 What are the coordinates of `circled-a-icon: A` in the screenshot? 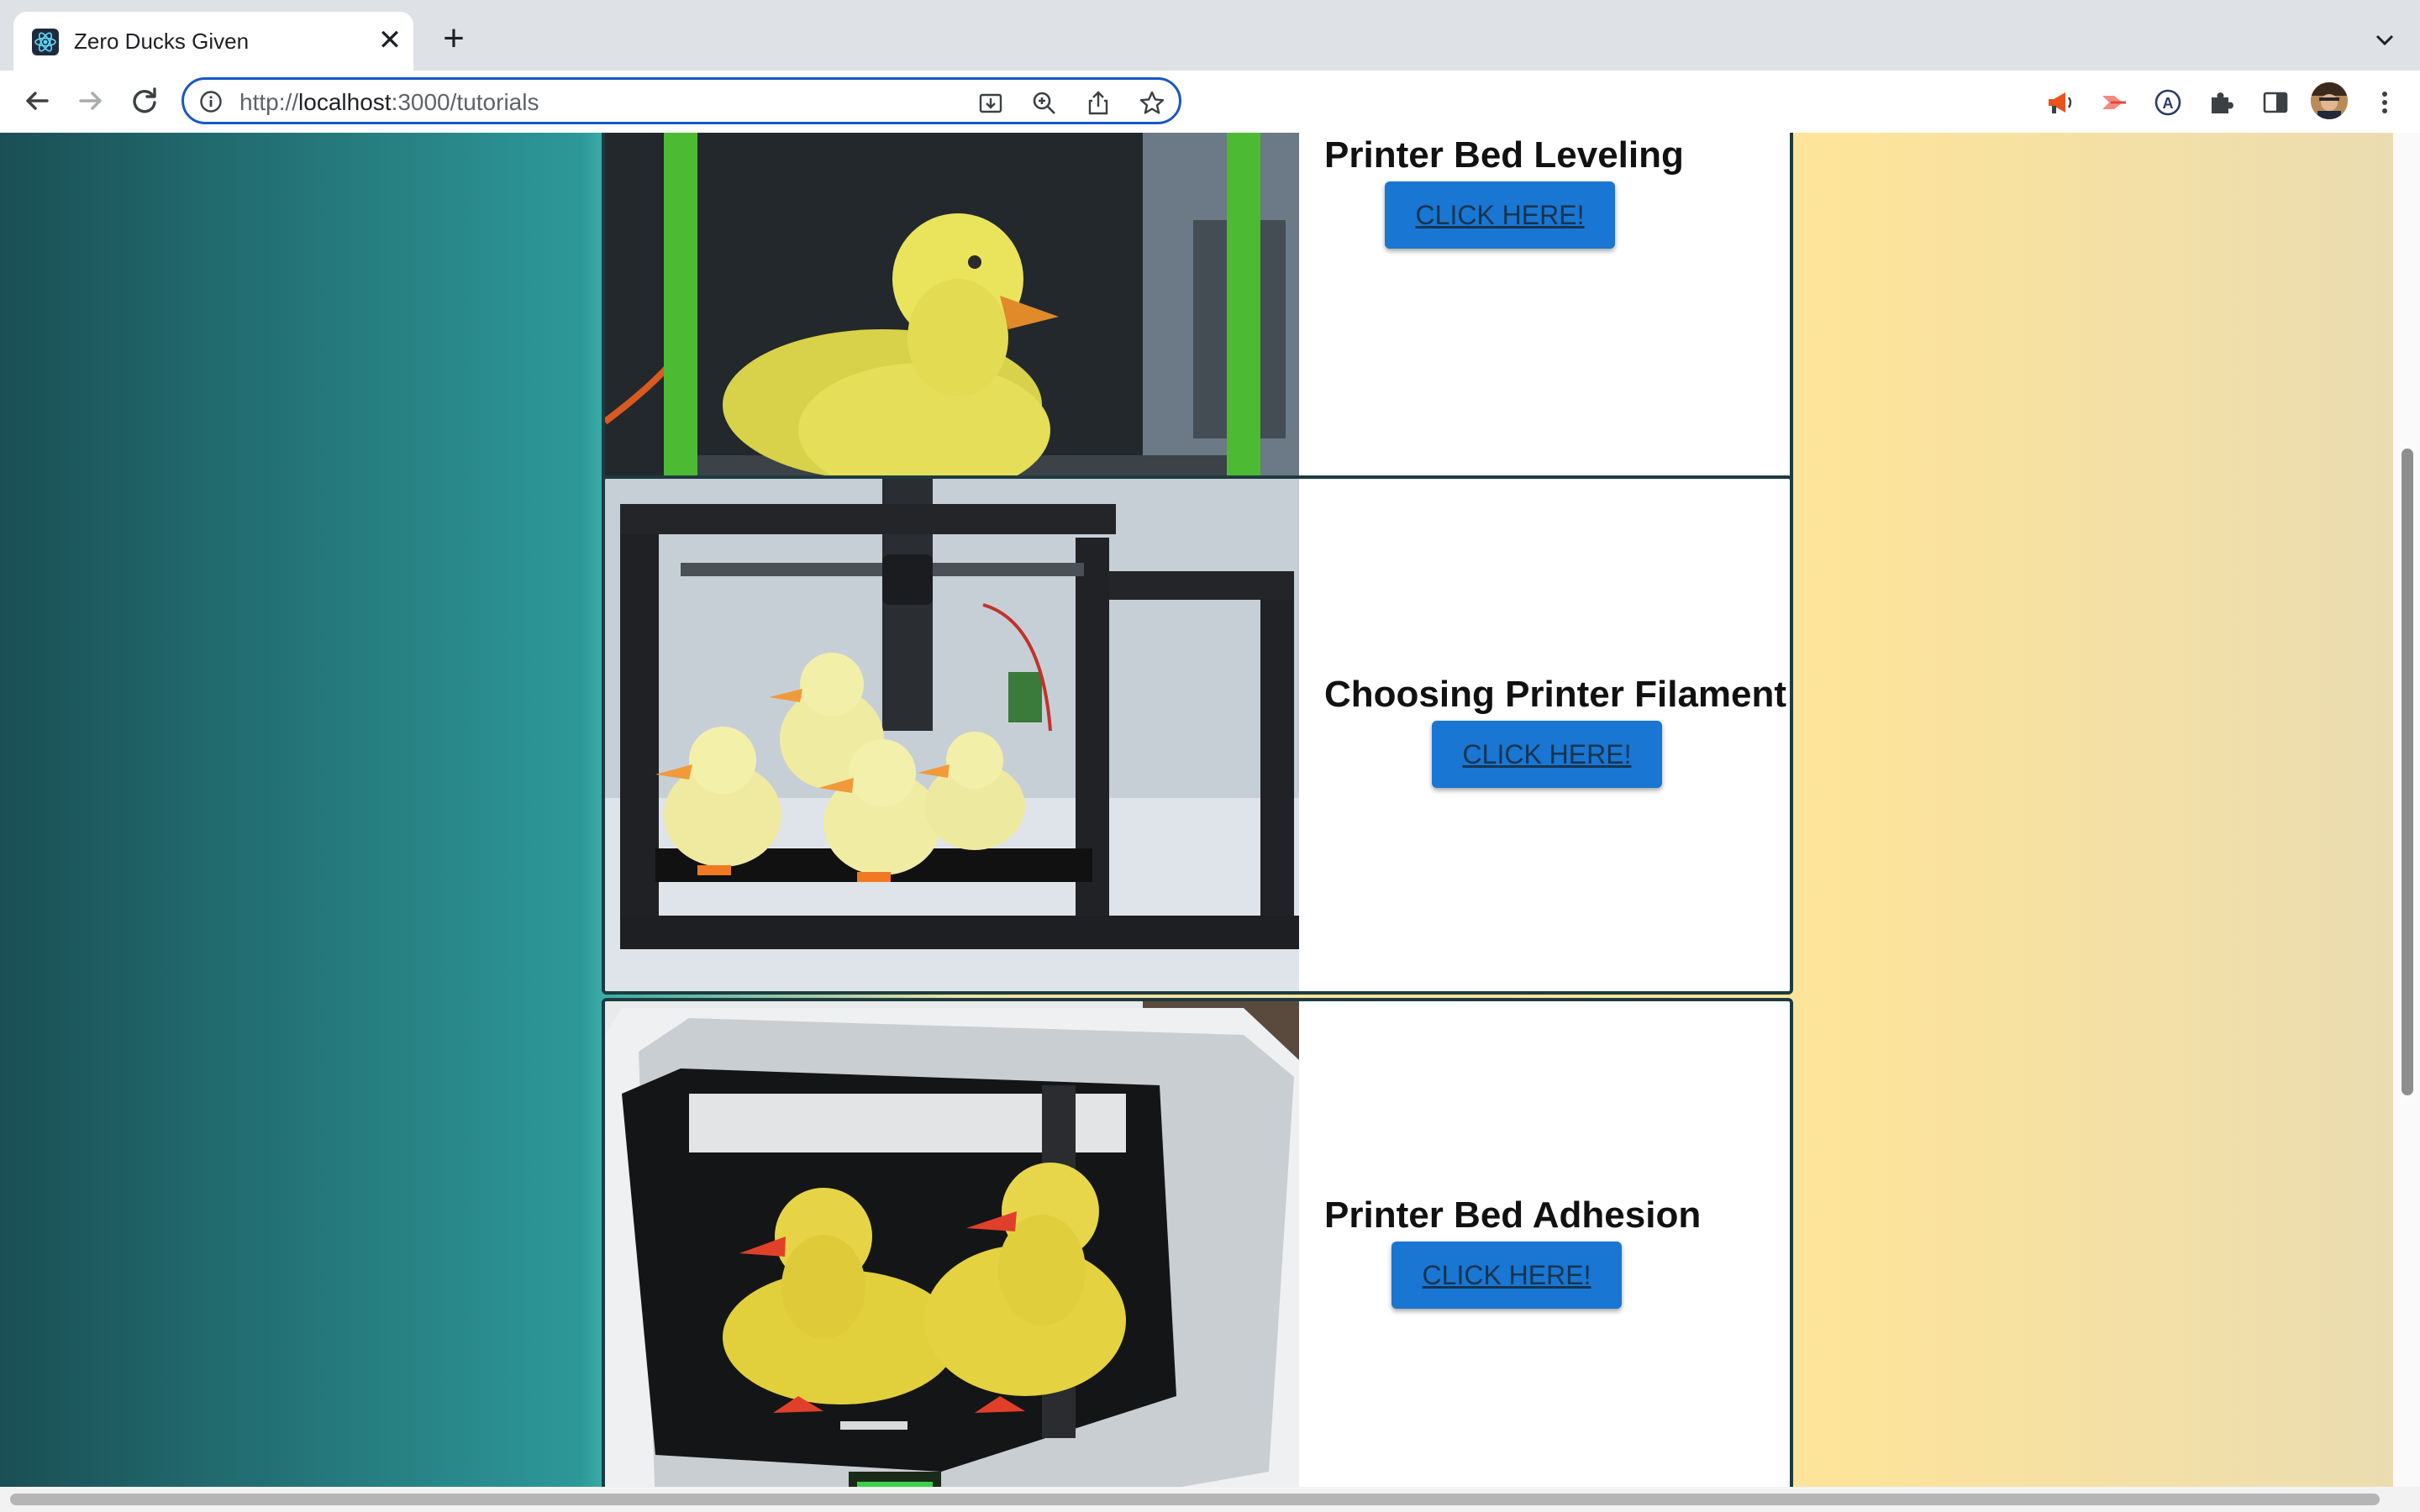 It's located at (2168, 102).